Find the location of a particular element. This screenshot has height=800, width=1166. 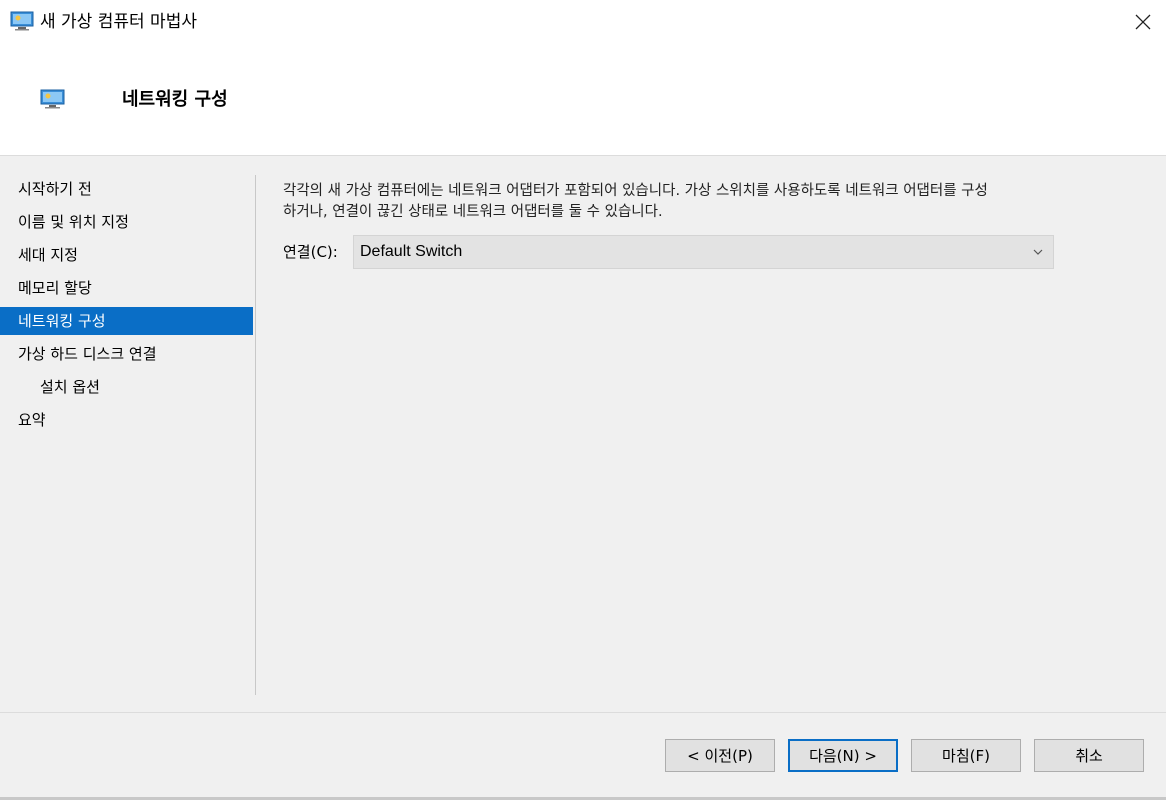

cancel-button: 취소 is located at coordinates (1089, 755).